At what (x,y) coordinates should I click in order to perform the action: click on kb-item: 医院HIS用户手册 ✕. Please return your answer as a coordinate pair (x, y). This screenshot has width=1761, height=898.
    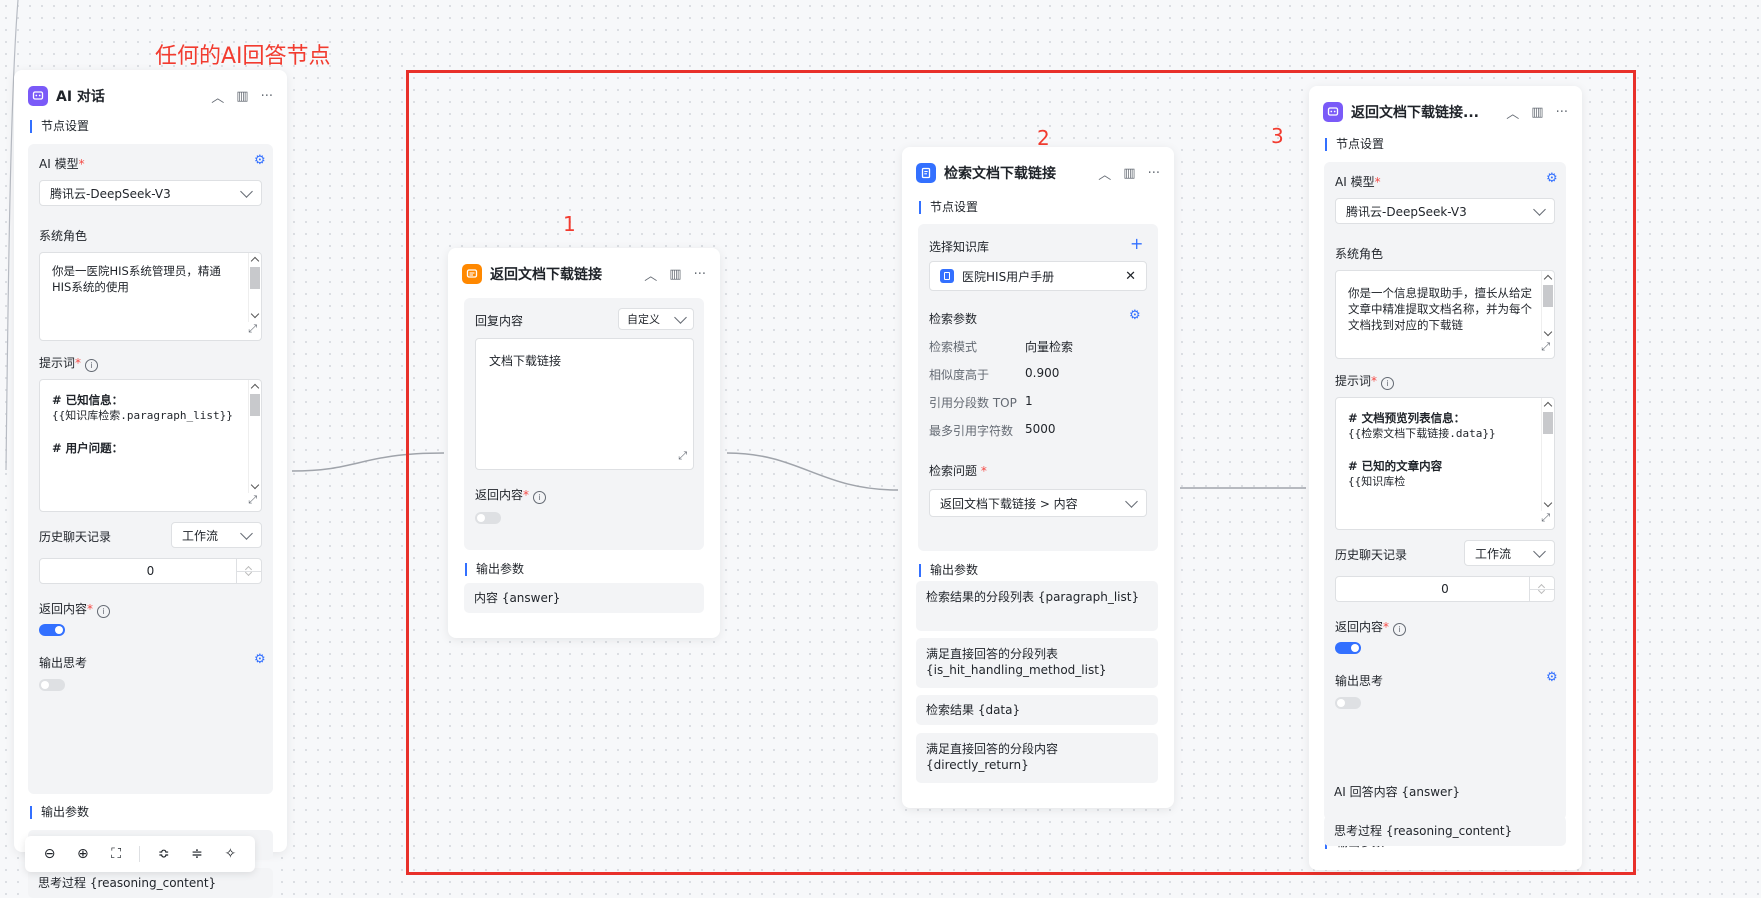
    Looking at the image, I should click on (1038, 276).